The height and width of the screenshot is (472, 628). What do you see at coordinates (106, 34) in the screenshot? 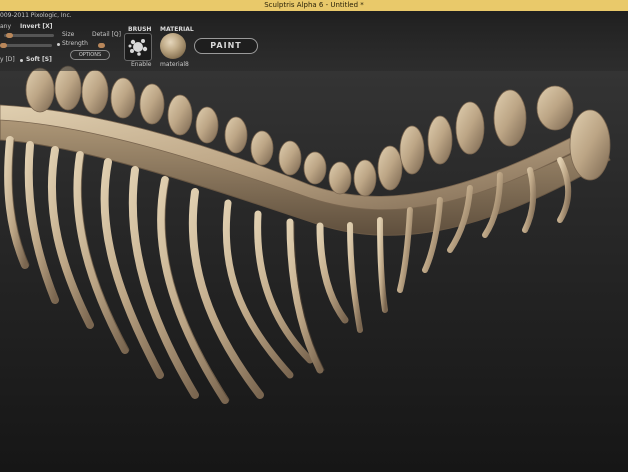
I see `detail-label: Detail [Q]` at bounding box center [106, 34].